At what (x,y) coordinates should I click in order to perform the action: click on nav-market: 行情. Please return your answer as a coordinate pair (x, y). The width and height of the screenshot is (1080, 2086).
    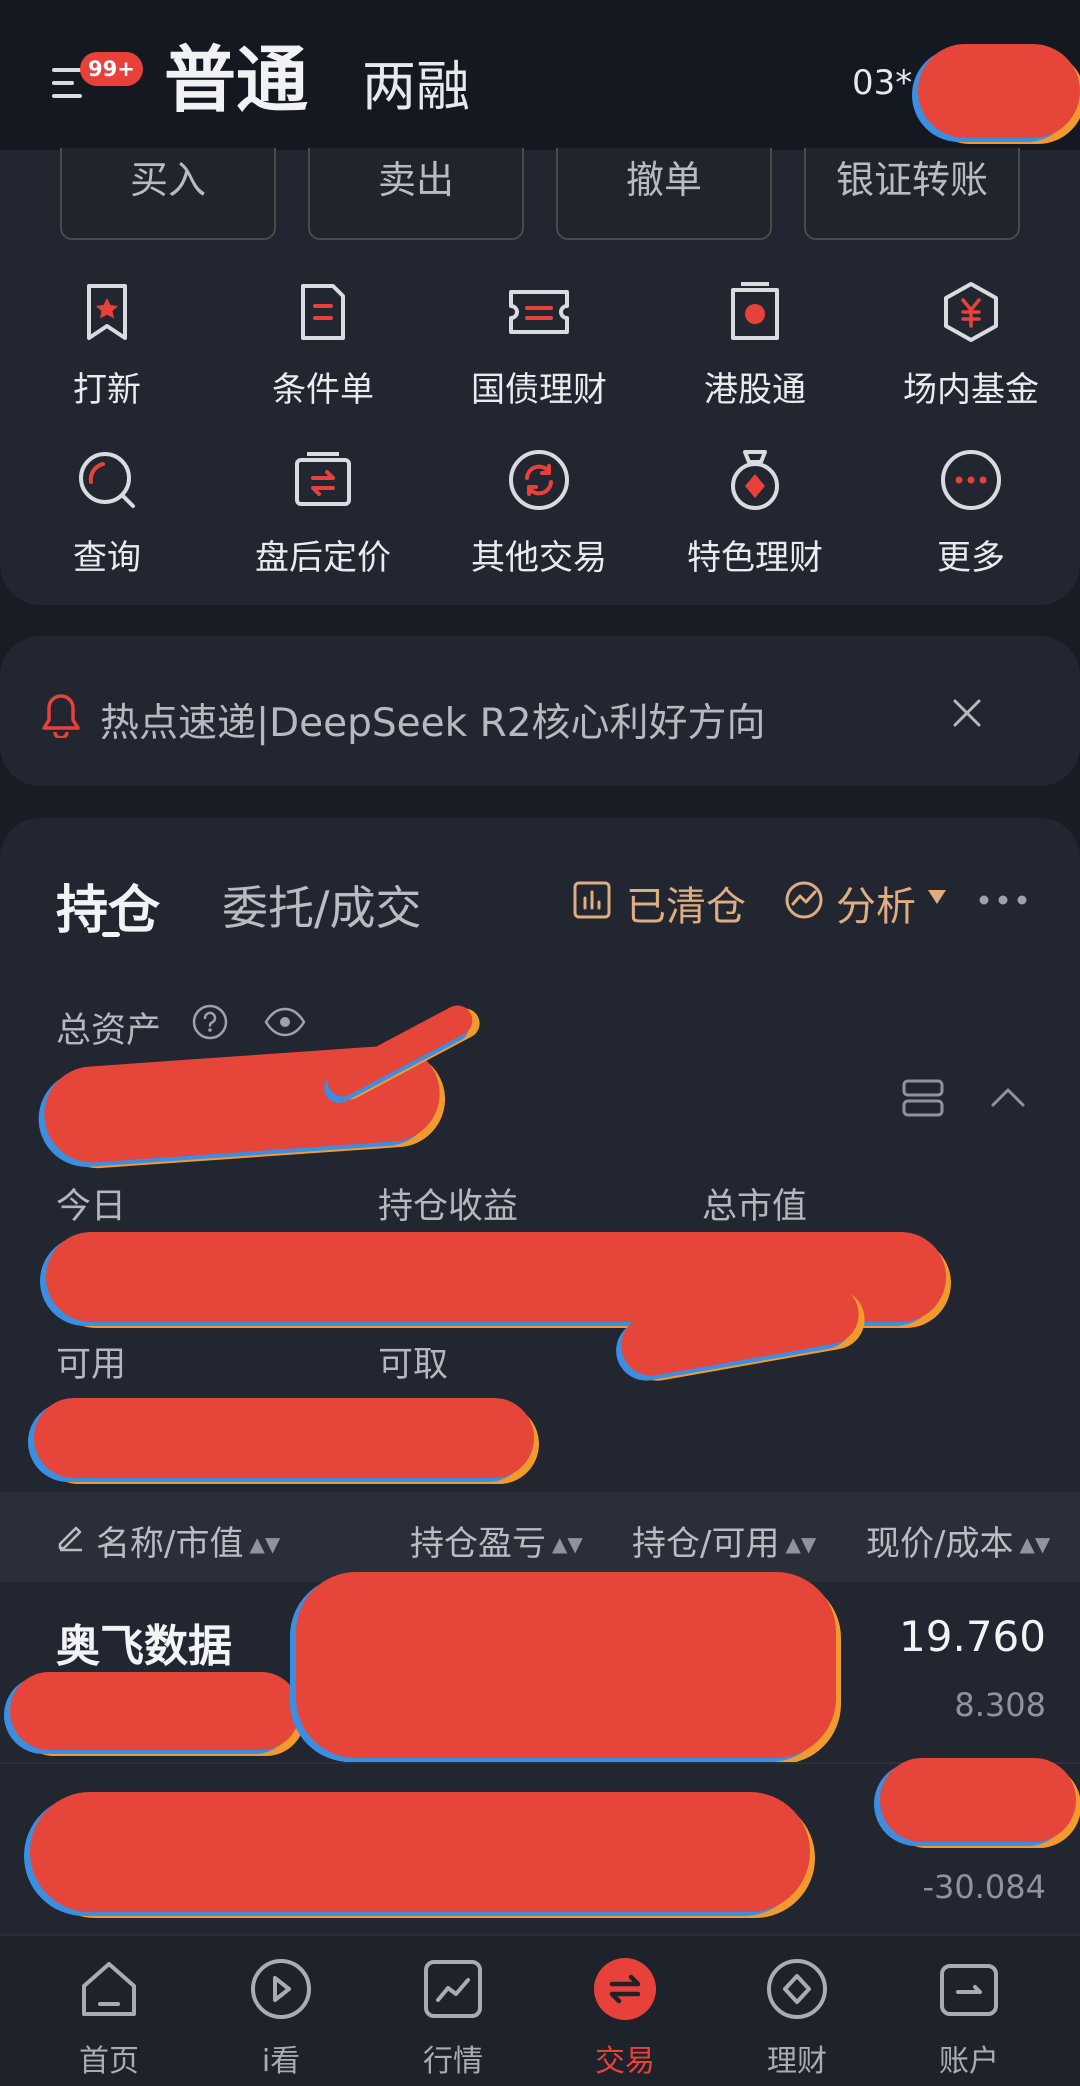
    Looking at the image, I should click on (453, 2018).